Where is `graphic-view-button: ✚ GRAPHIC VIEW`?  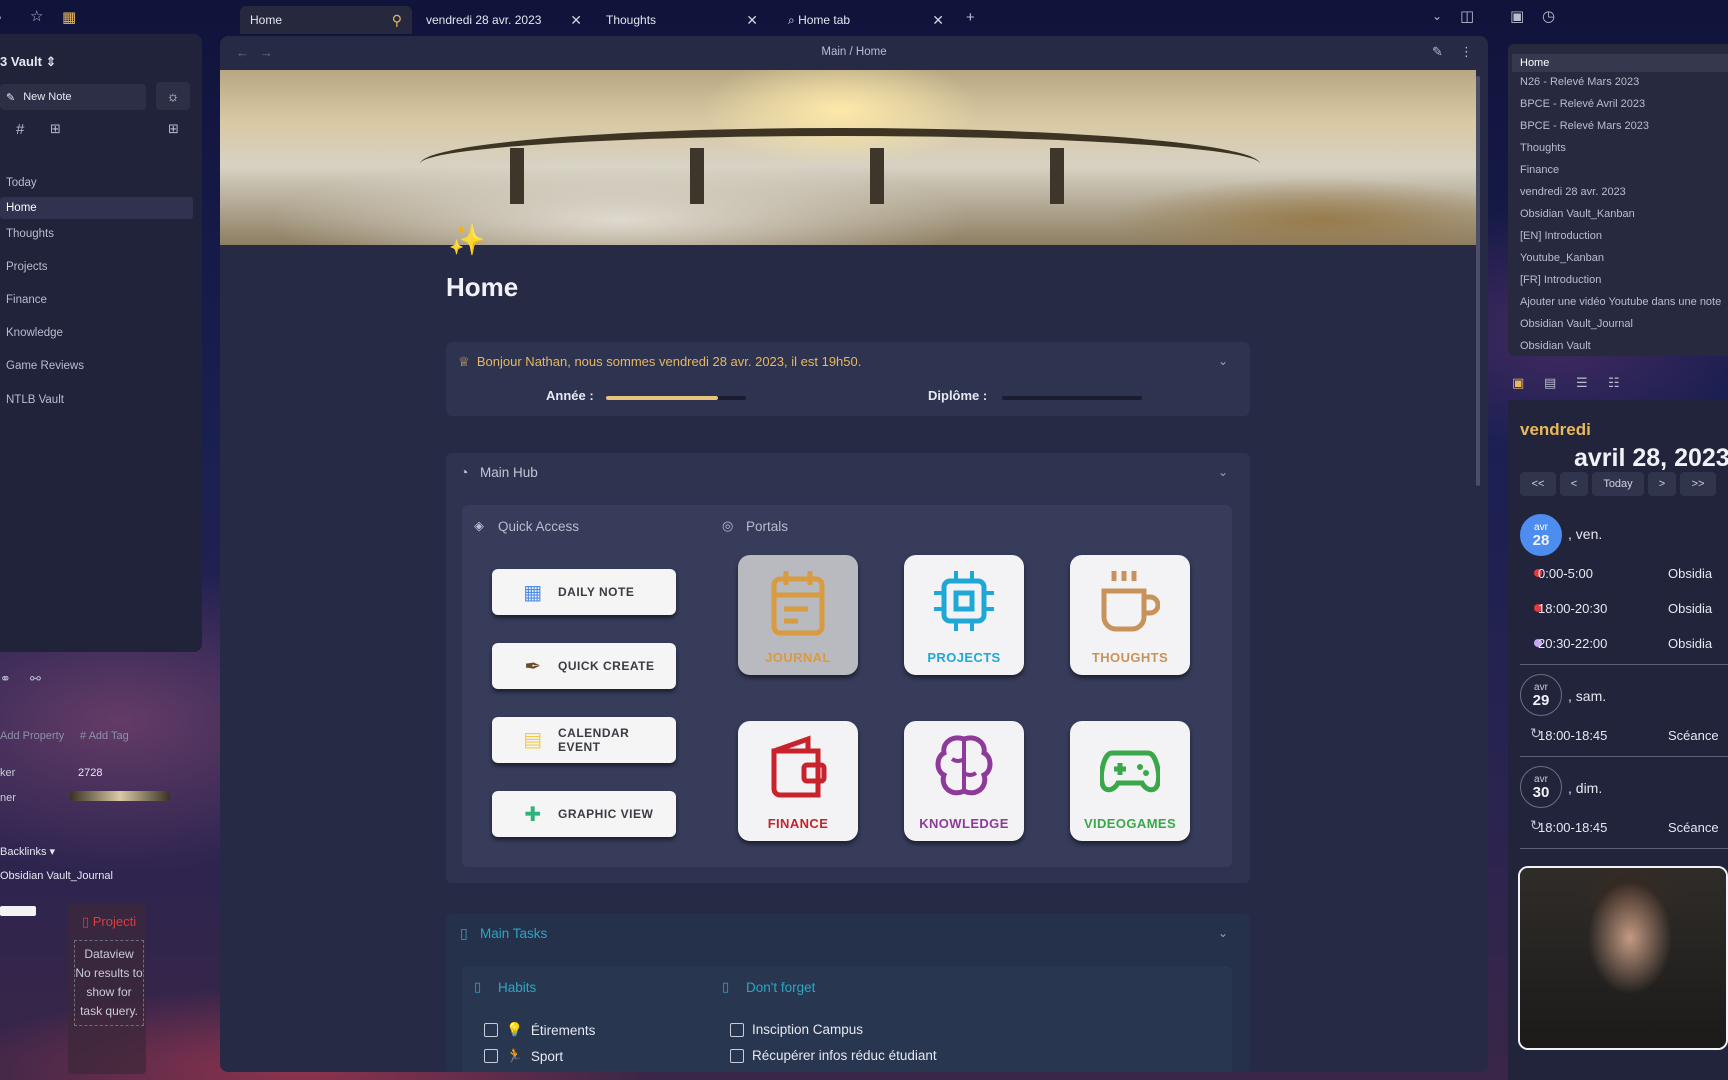
graphic-view-button: ✚ GRAPHIC VIEW is located at coordinates (584, 814).